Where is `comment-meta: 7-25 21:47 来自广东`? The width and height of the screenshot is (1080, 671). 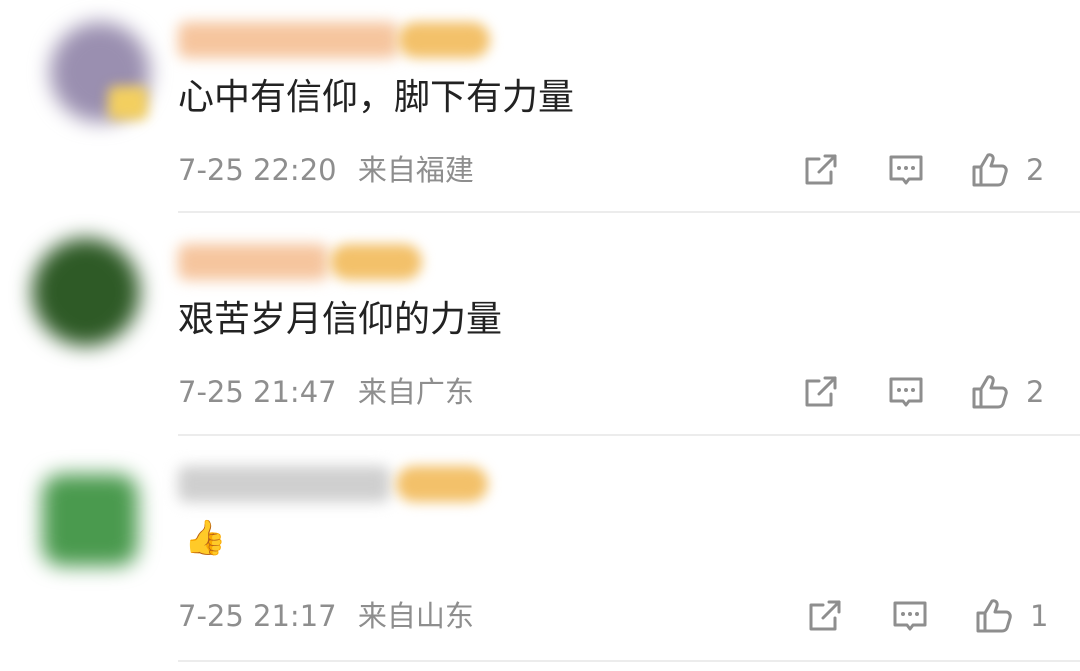 comment-meta: 7-25 21:47 来自广东 is located at coordinates (332, 392).